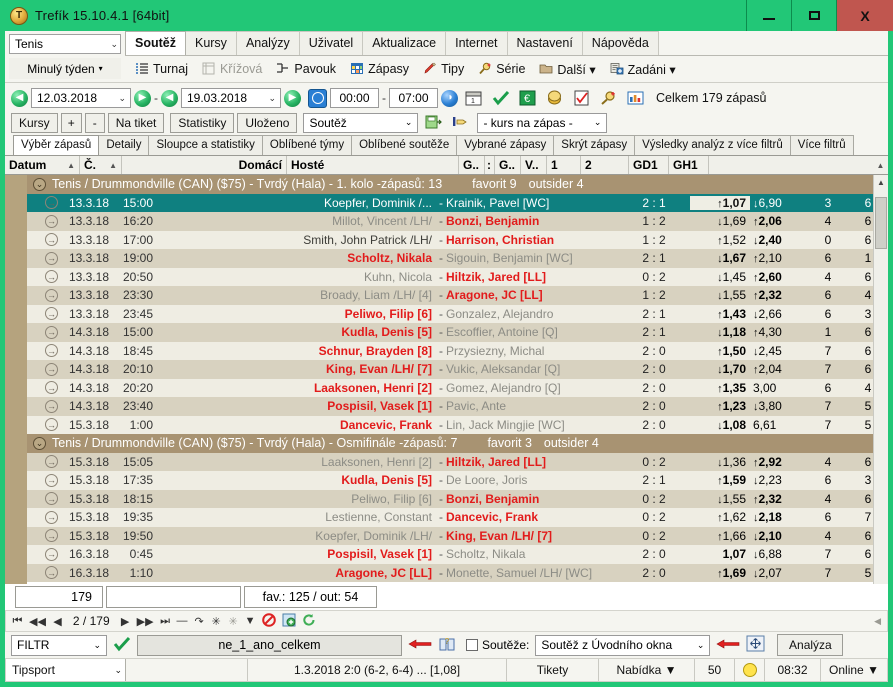  What do you see at coordinates (508, 165) in the screenshot?
I see `column-header-g2: G..` at bounding box center [508, 165].